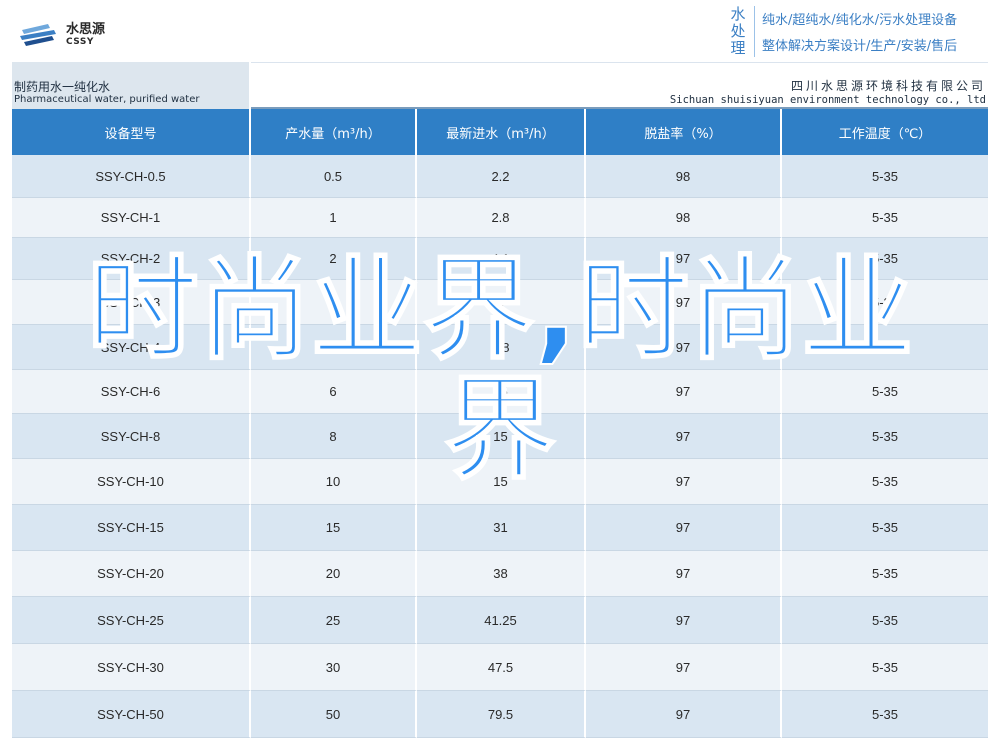 The image size is (1000, 749). I want to click on cell-model: SSY-CH-1, so click(131, 218).